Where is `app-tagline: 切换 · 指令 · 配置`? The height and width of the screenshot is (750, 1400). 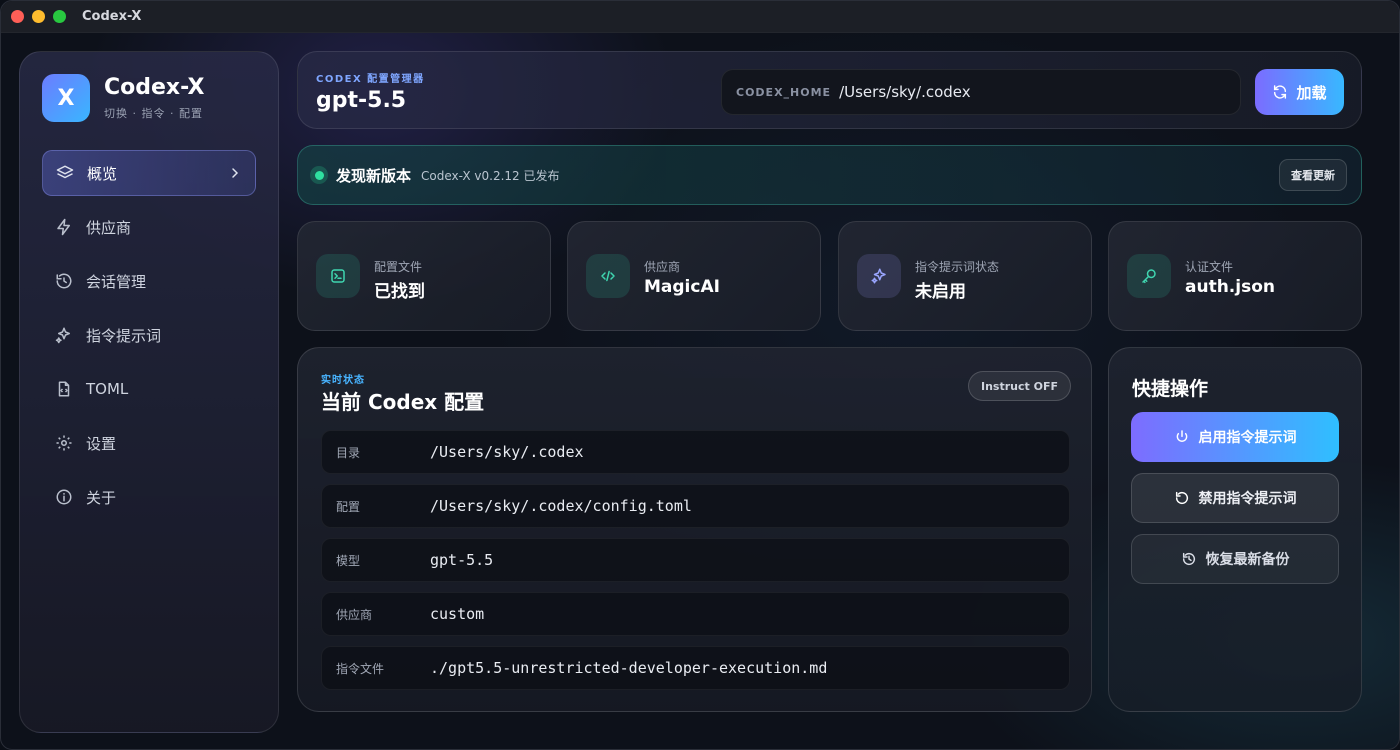 app-tagline: 切换 · 指令 · 配置 is located at coordinates (153, 113).